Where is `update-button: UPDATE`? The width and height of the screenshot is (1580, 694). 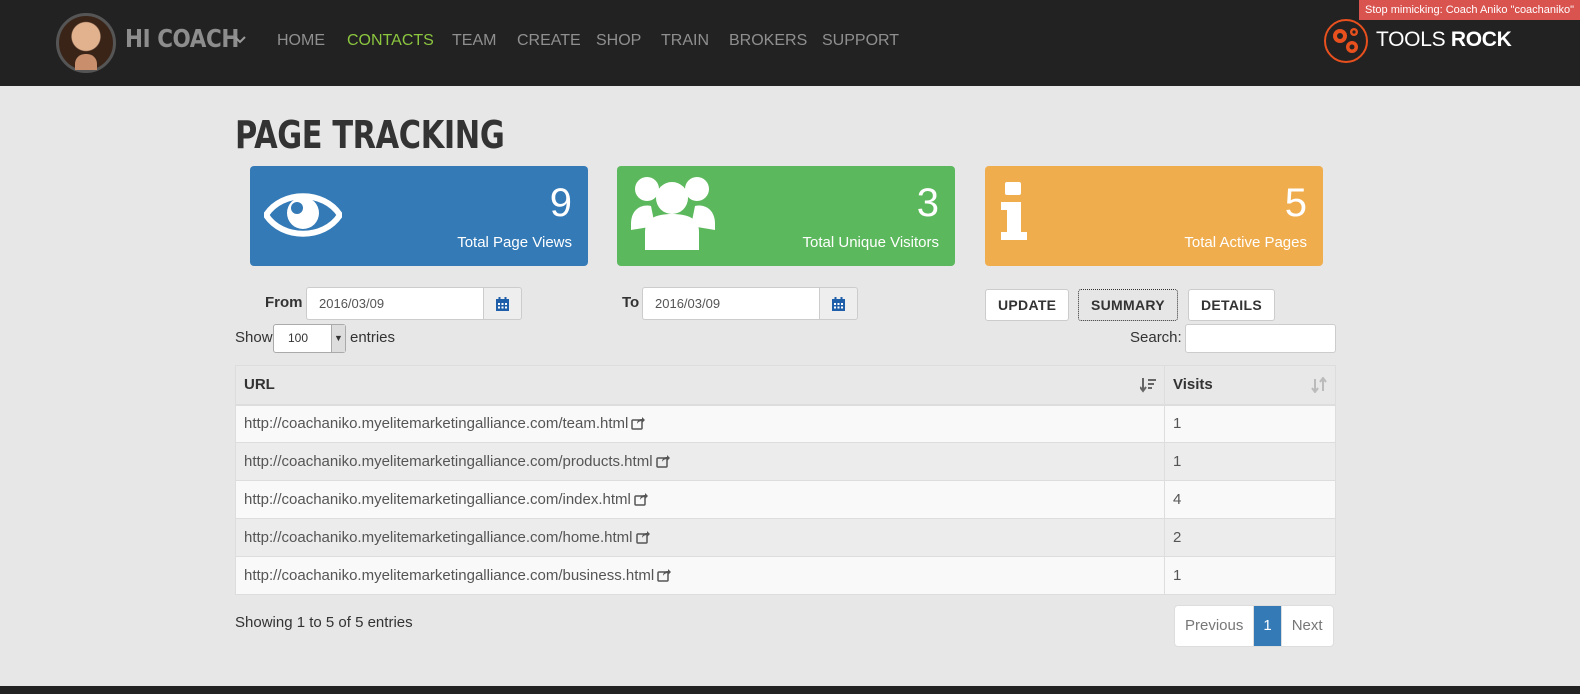
update-button: UPDATE is located at coordinates (1027, 305).